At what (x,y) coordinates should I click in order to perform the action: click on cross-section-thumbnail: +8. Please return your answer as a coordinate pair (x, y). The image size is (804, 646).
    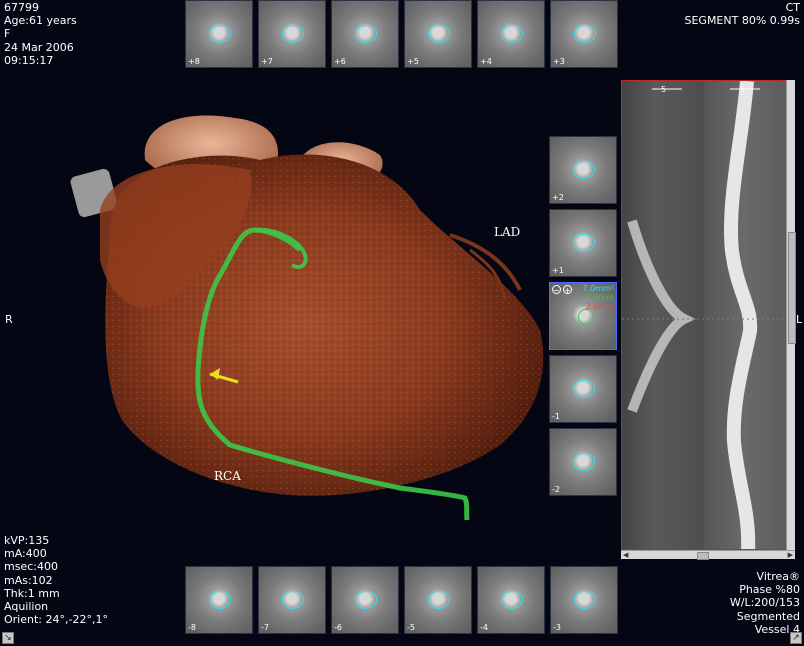
    Looking at the image, I should click on (219, 34).